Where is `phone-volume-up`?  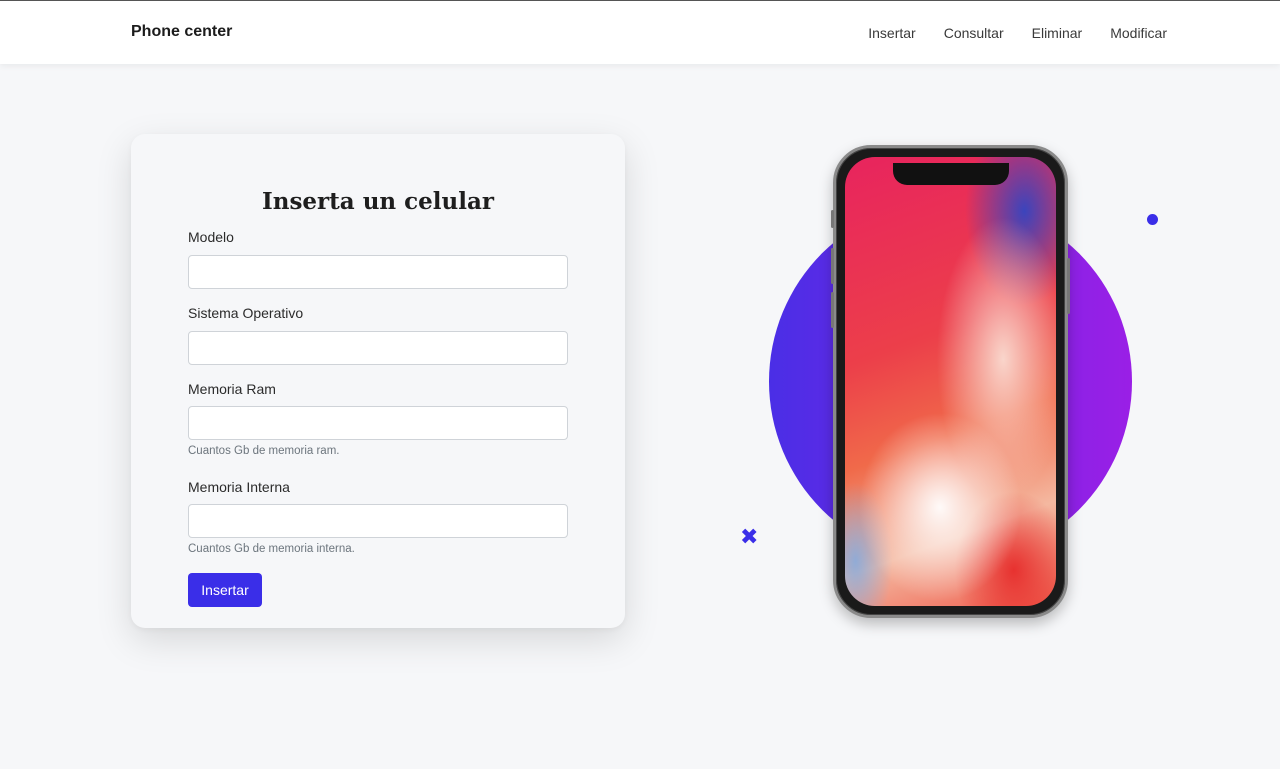 phone-volume-up is located at coordinates (832, 266).